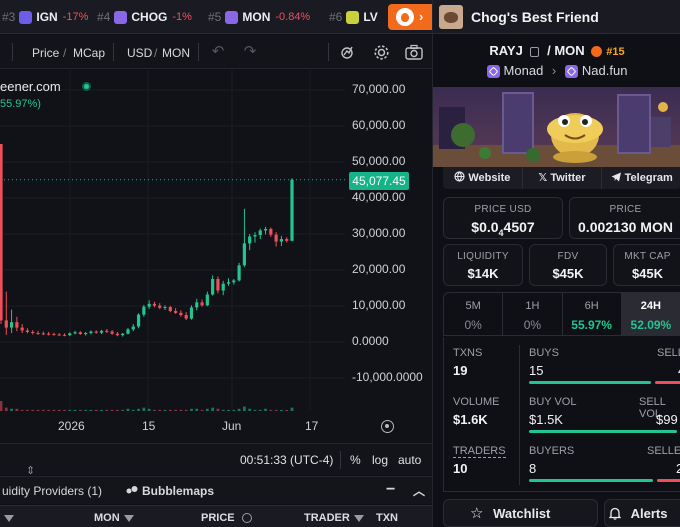  I want to click on camera-icon, so click(414, 52).